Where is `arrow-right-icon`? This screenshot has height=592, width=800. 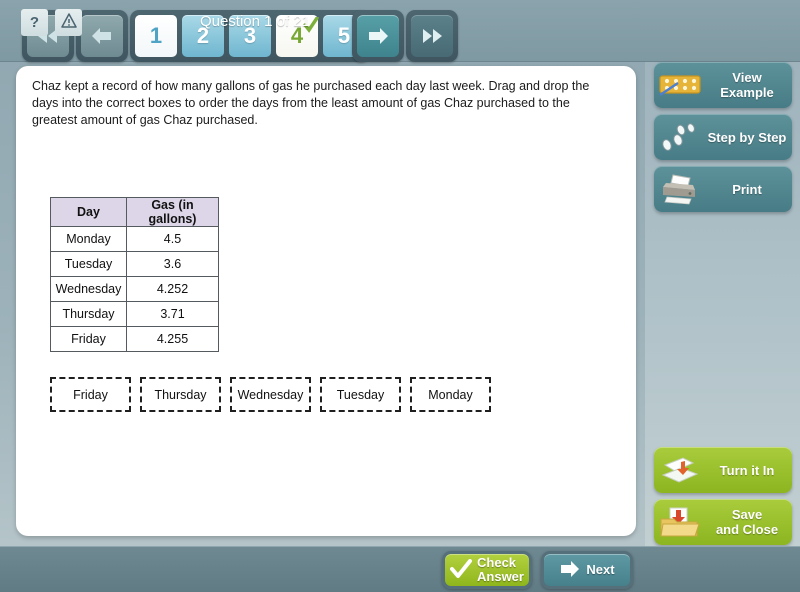 arrow-right-icon is located at coordinates (570, 570).